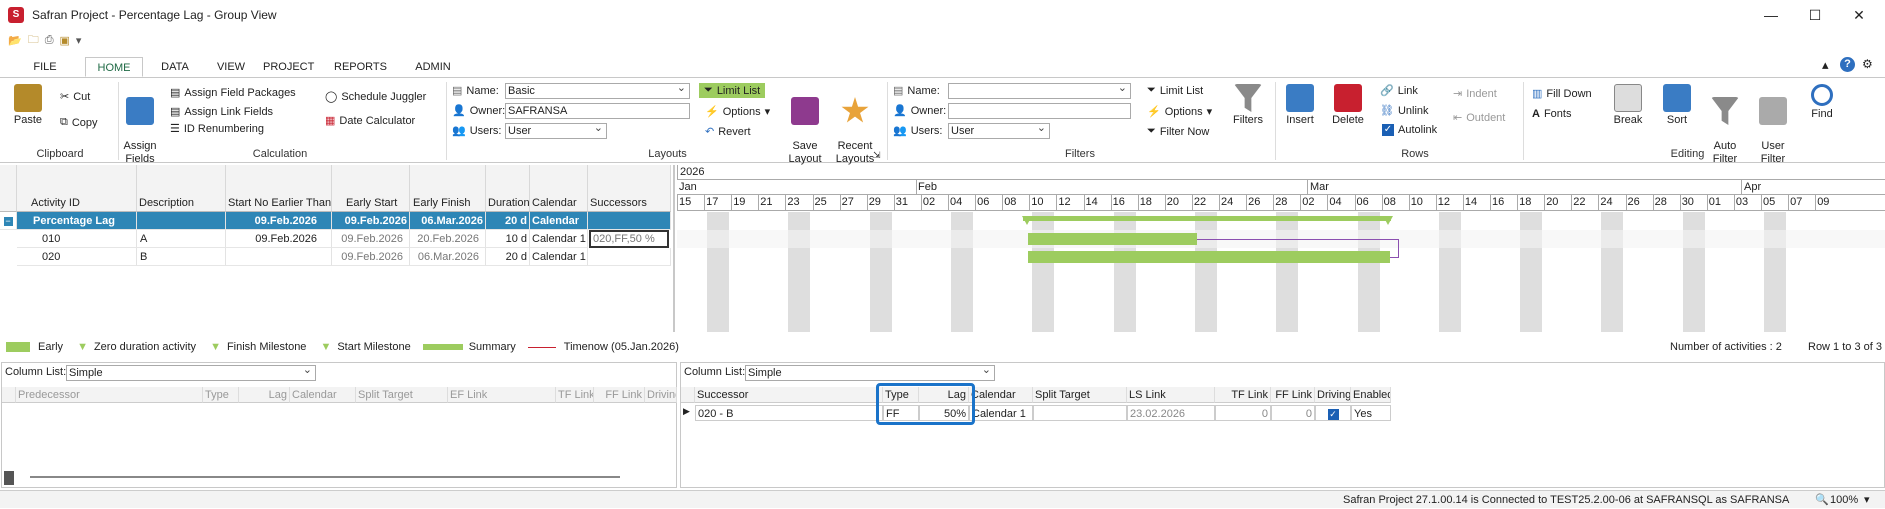  What do you see at coordinates (221, 395) in the screenshot?
I see `pred-col-type: Type` at bounding box center [221, 395].